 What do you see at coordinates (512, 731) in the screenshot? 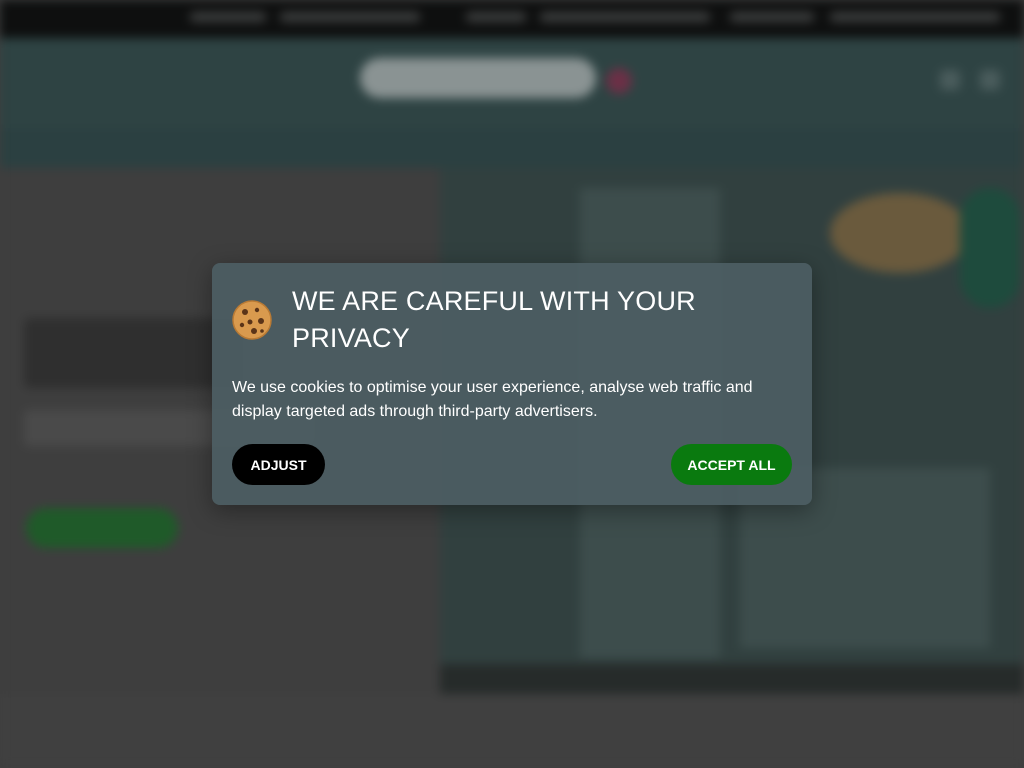
I see `lower-content-section` at bounding box center [512, 731].